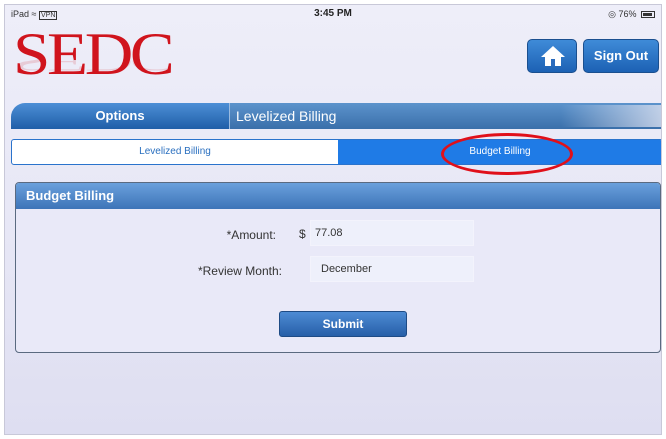 The image size is (666, 439). I want to click on logo-reflection: SEDC, so click(92, 68).